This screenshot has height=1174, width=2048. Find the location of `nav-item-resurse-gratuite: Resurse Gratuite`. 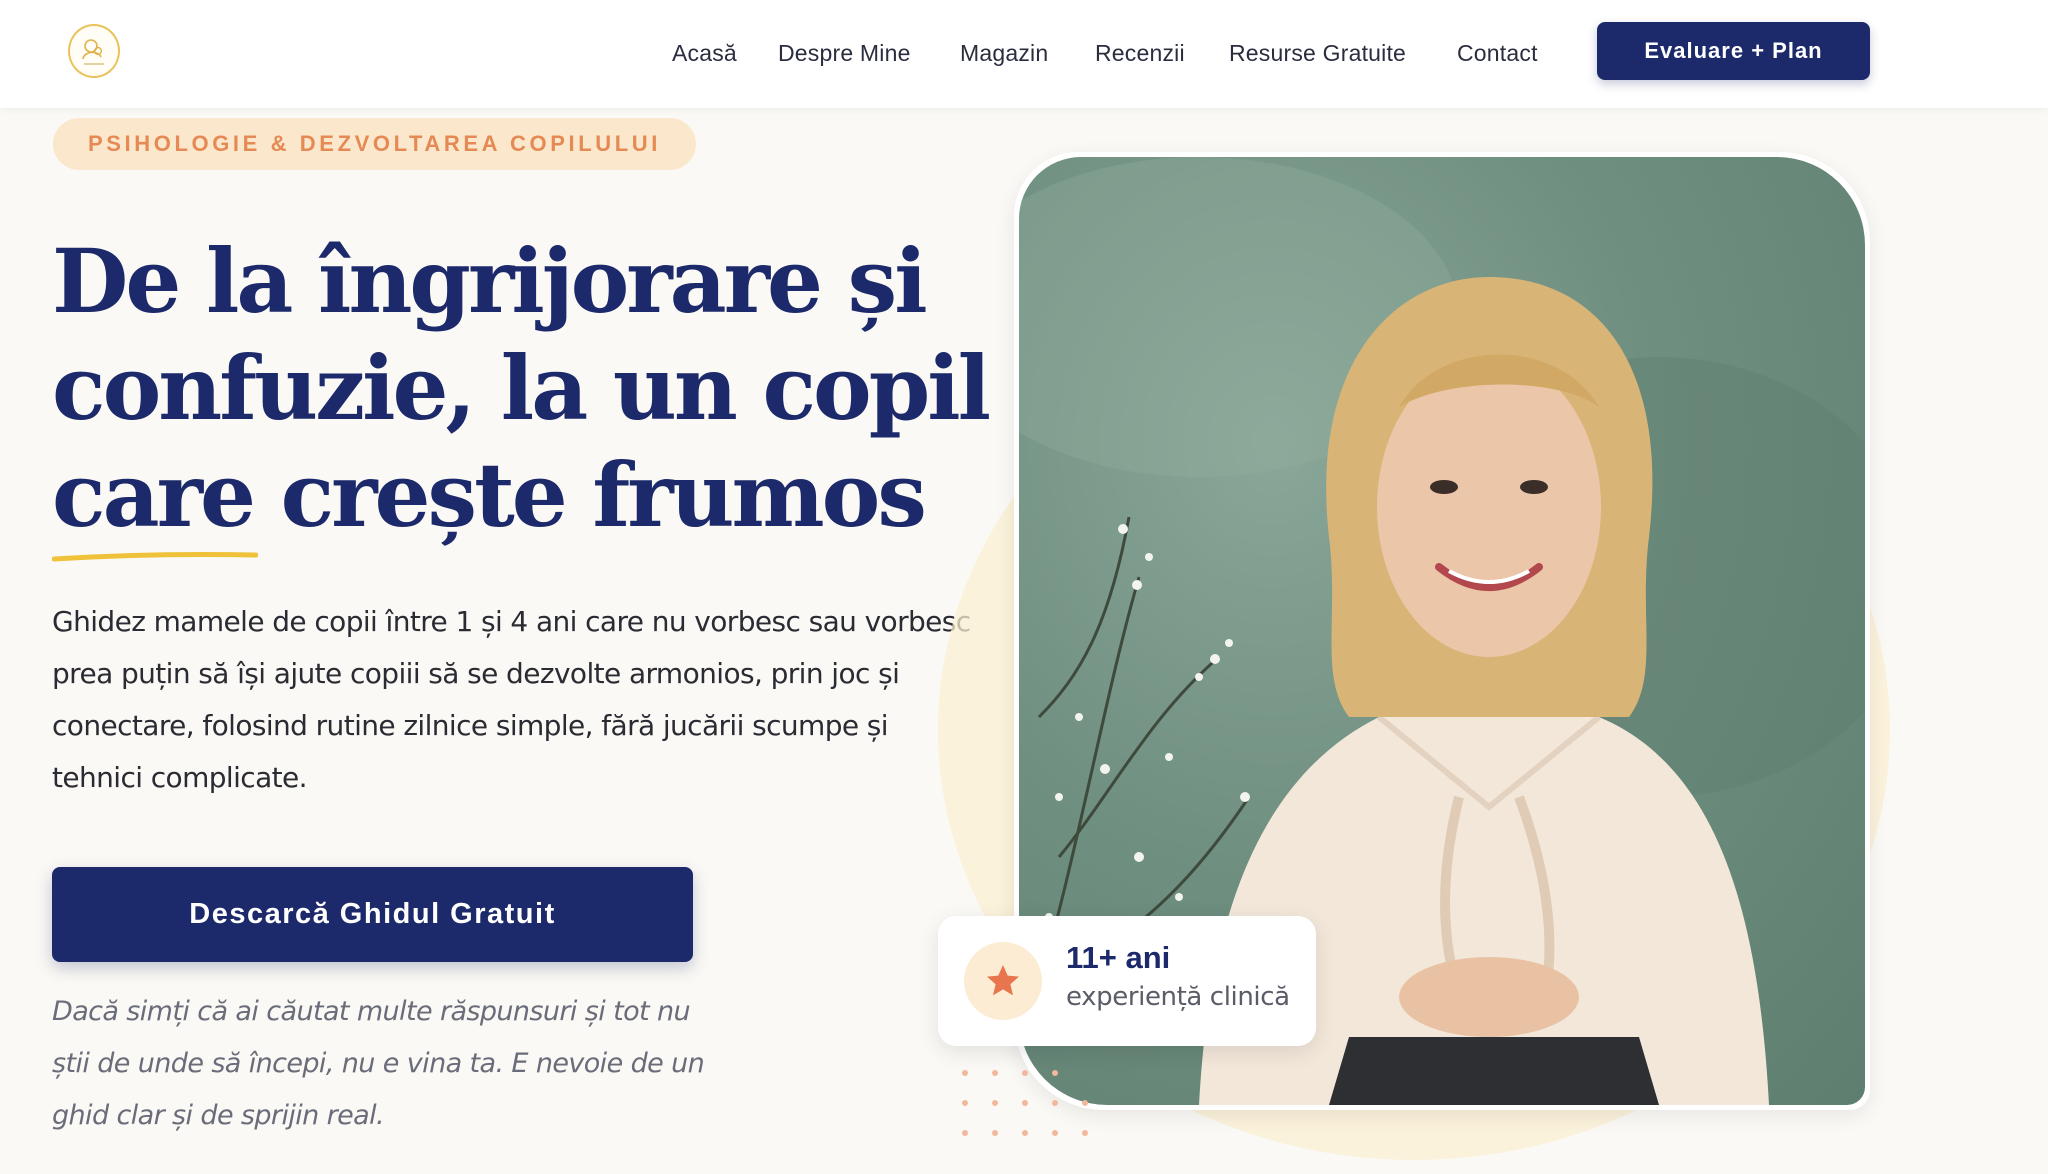

nav-item-resurse-gratuite: Resurse Gratuite is located at coordinates (1317, 53).